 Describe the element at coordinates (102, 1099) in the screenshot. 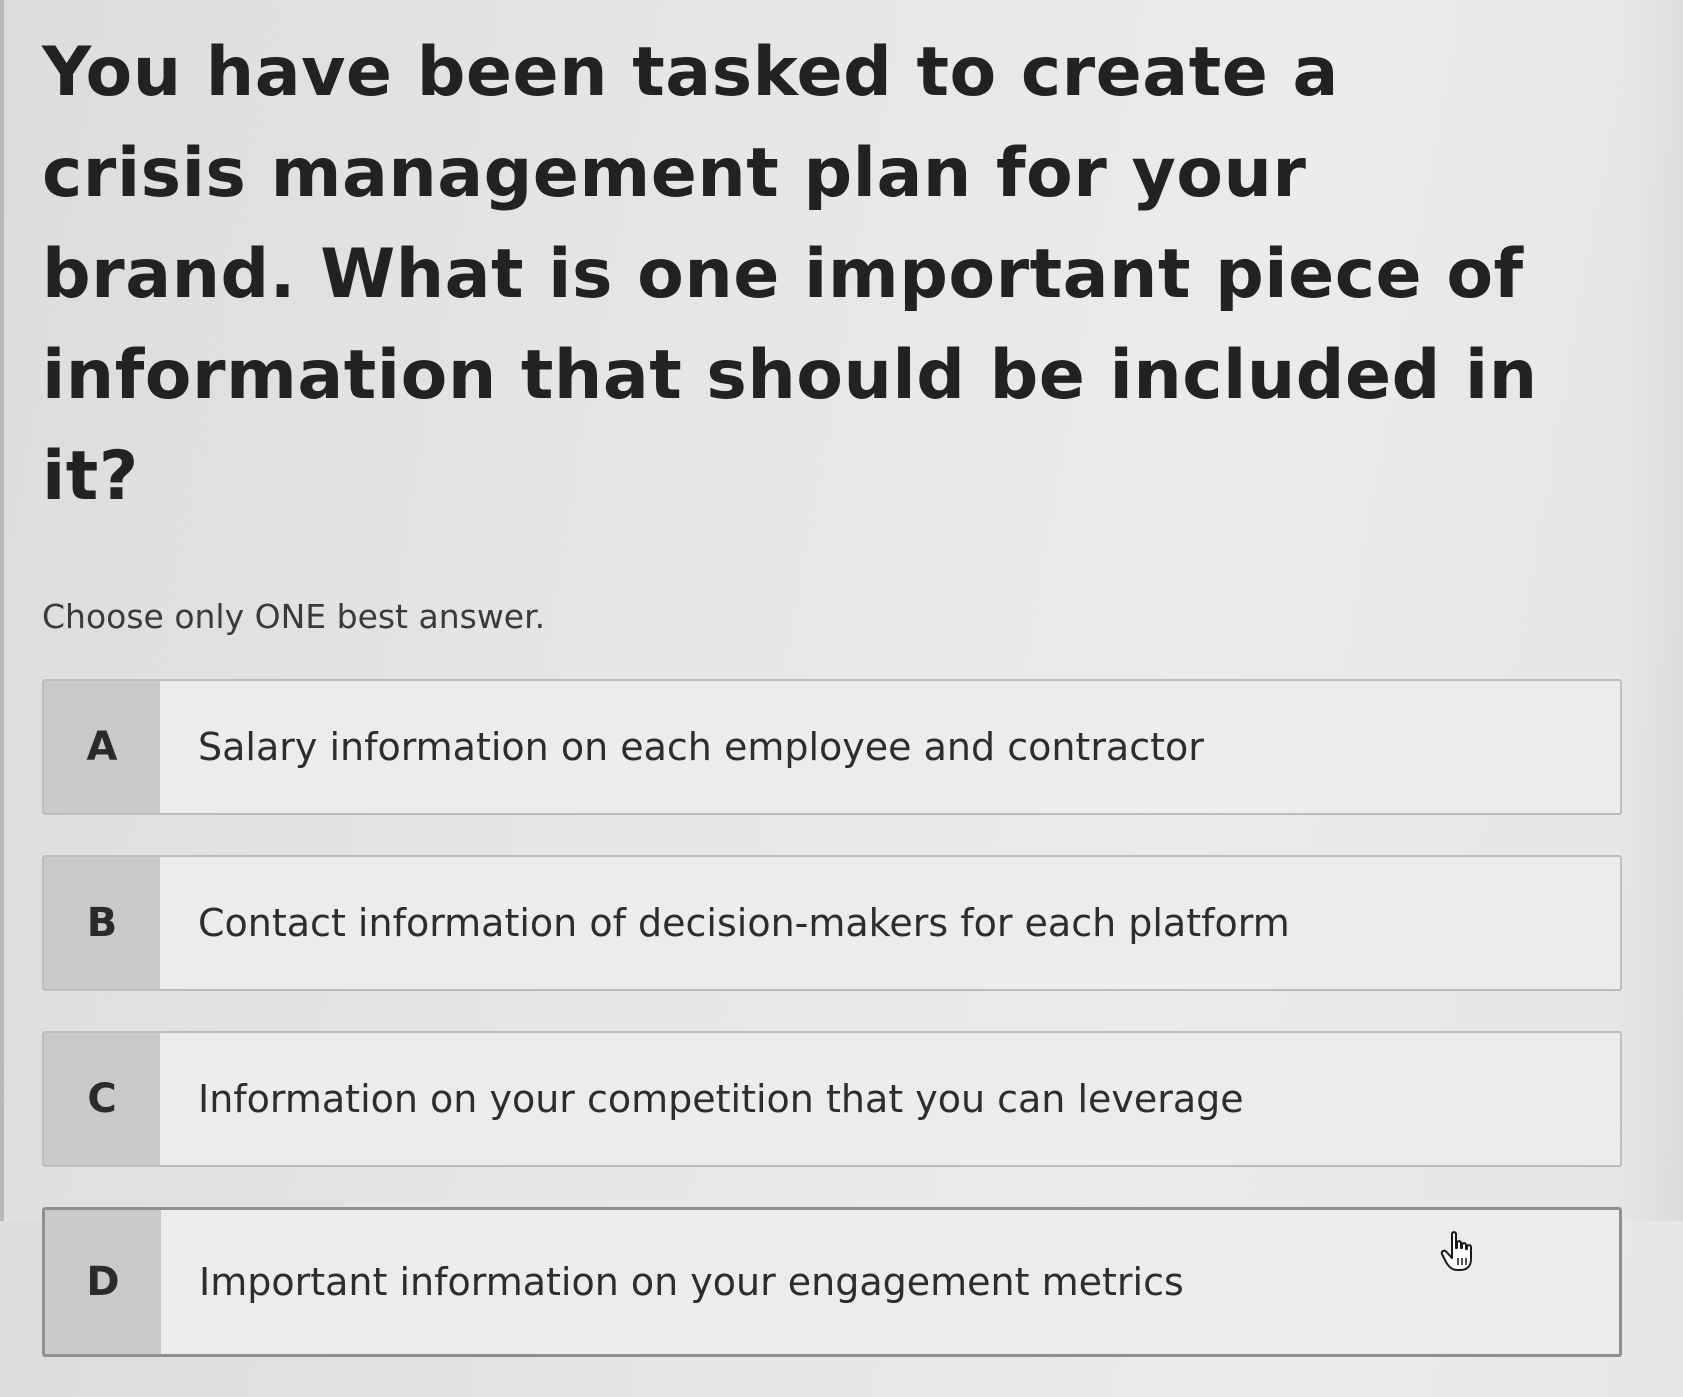

I see `option-letter-c: C` at that location.